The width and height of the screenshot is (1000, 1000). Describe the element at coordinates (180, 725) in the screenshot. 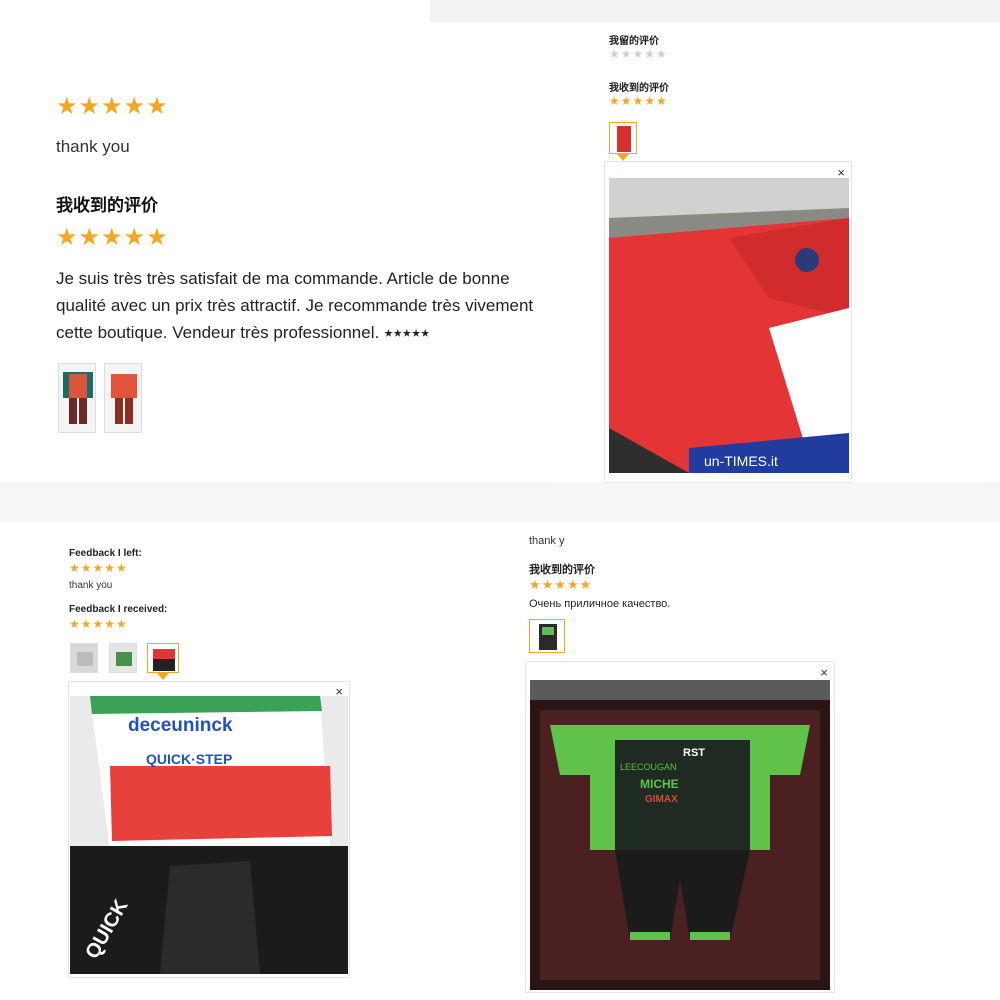

I see `jersey-brand-text: deceuninck` at that location.